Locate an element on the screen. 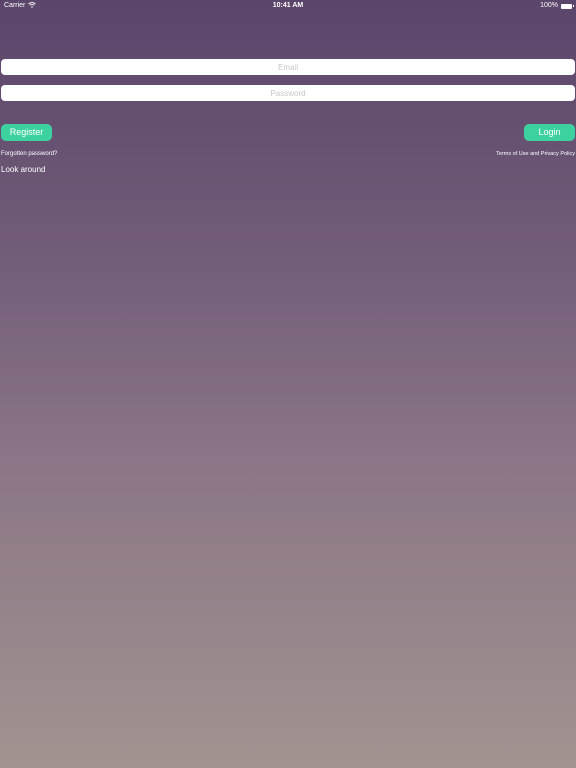 This screenshot has height=768, width=576. status-time: 10:41 AM is located at coordinates (288, 5).